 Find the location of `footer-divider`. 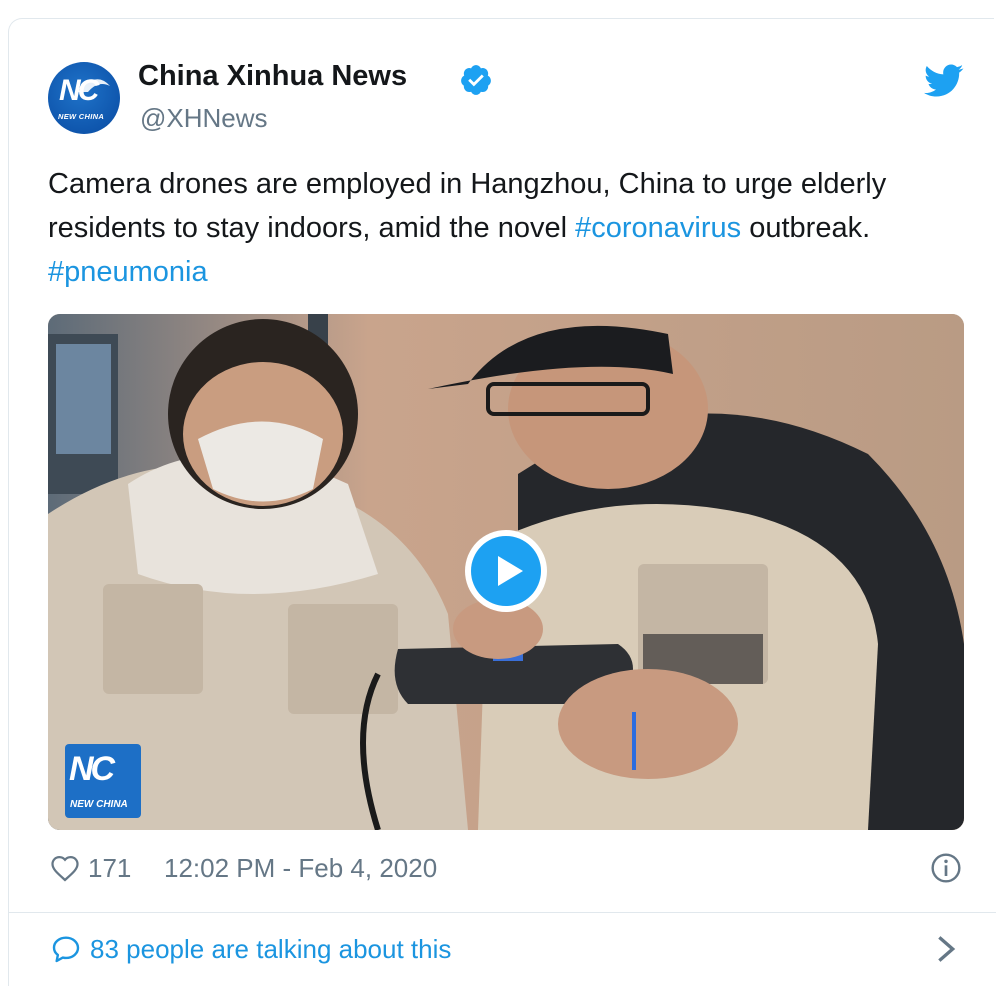

footer-divider is located at coordinates (502, 912).